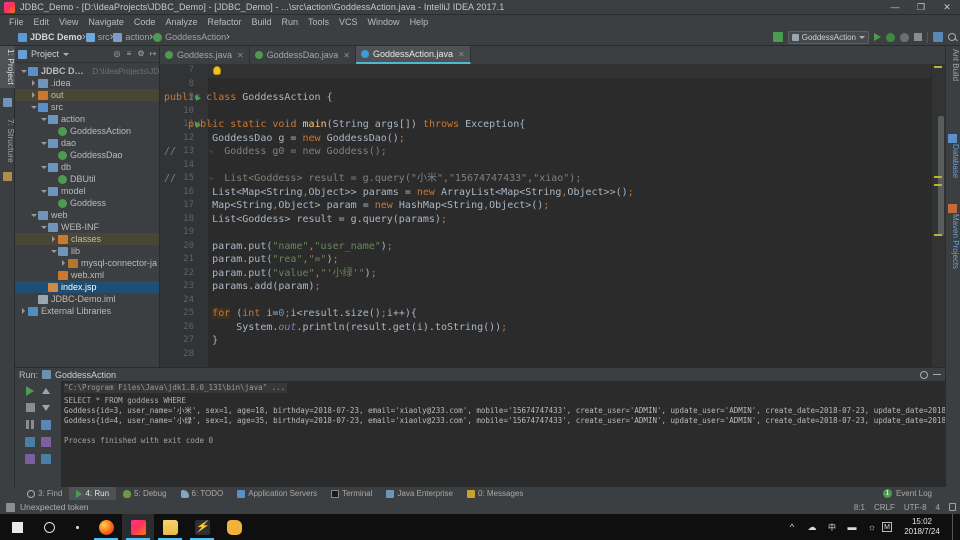 This screenshot has height=540, width=960. What do you see at coordinates (131, 37) in the screenshot?
I see `breadcrumb-item-action: action` at bounding box center [131, 37].